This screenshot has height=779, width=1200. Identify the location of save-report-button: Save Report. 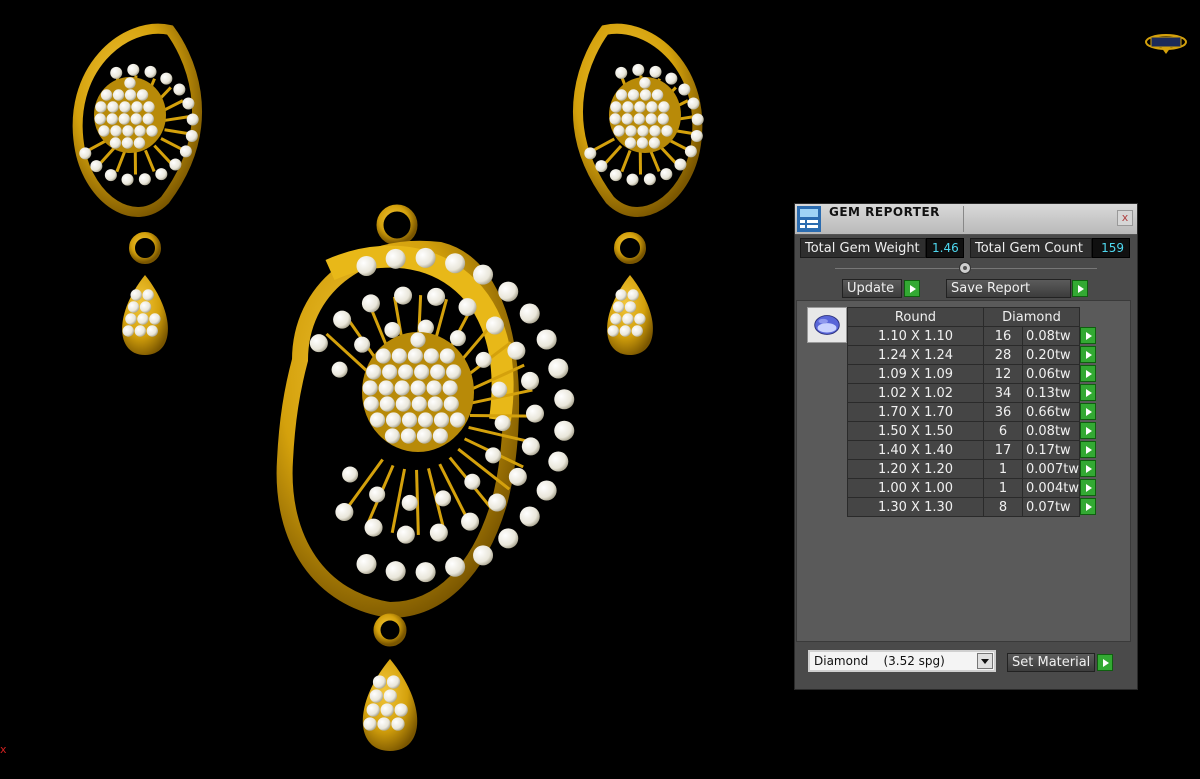
(1008, 288).